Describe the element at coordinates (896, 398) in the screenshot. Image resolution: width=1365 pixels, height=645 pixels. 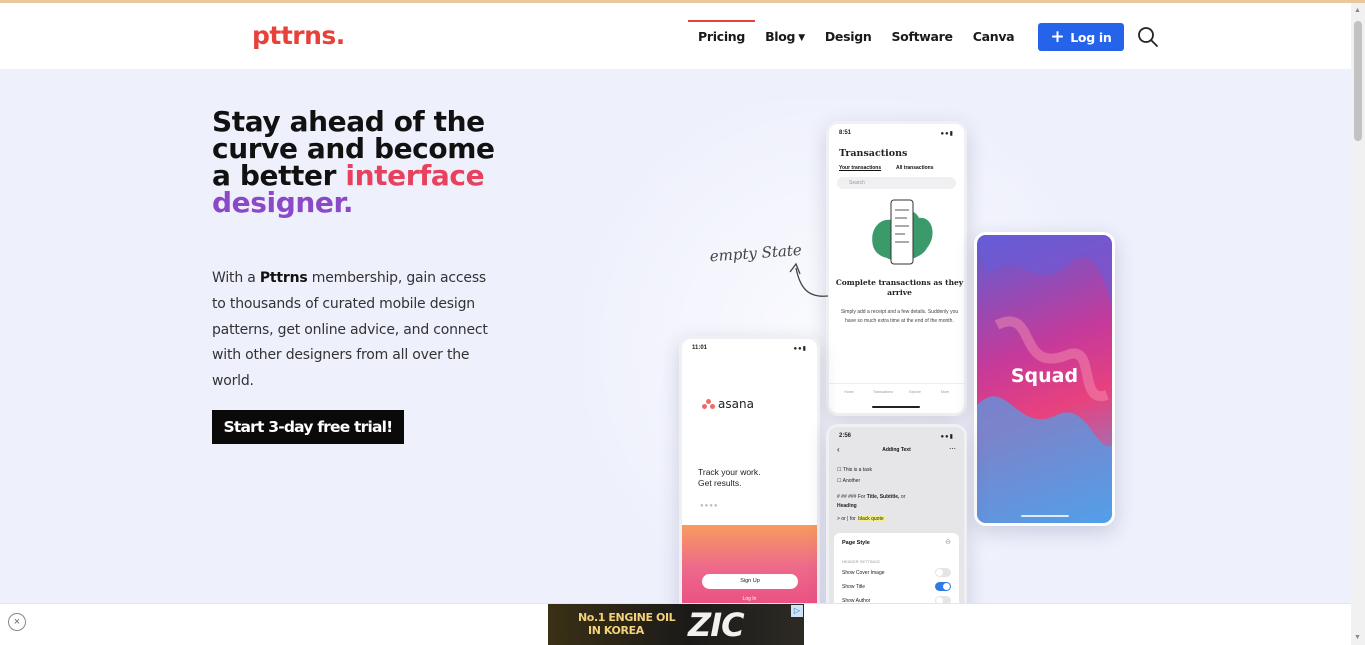
I see `phone-tabbar: Home Transactions Explore More` at that location.